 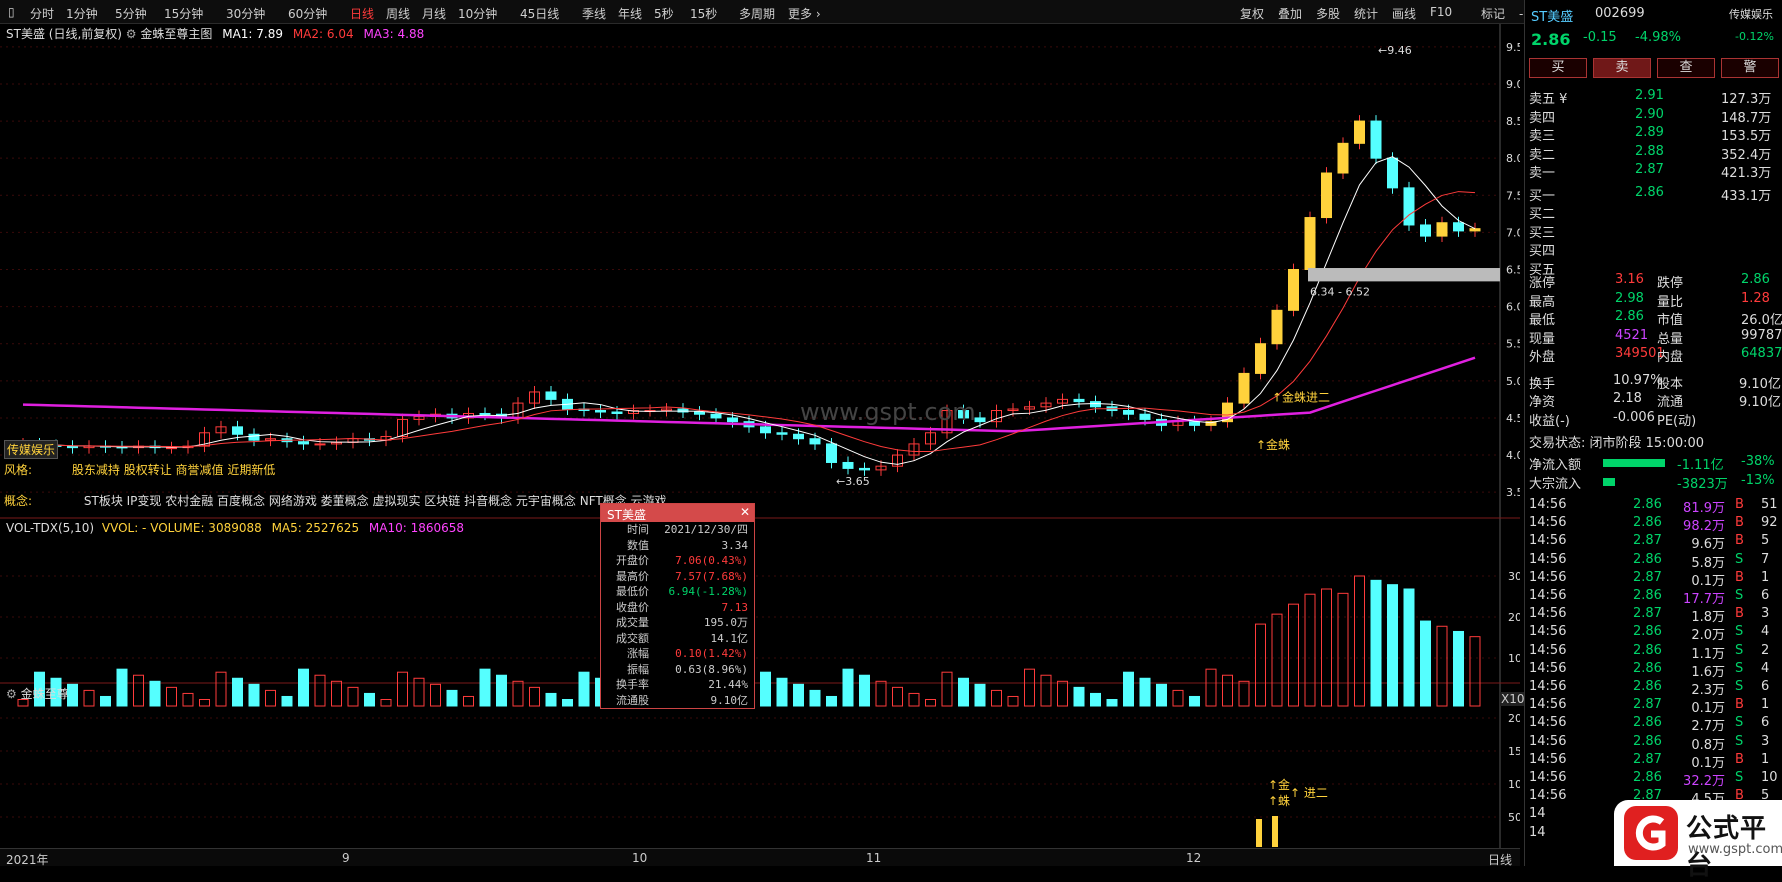 I want to click on toolbar-button: F10, so click(x=1441, y=12).